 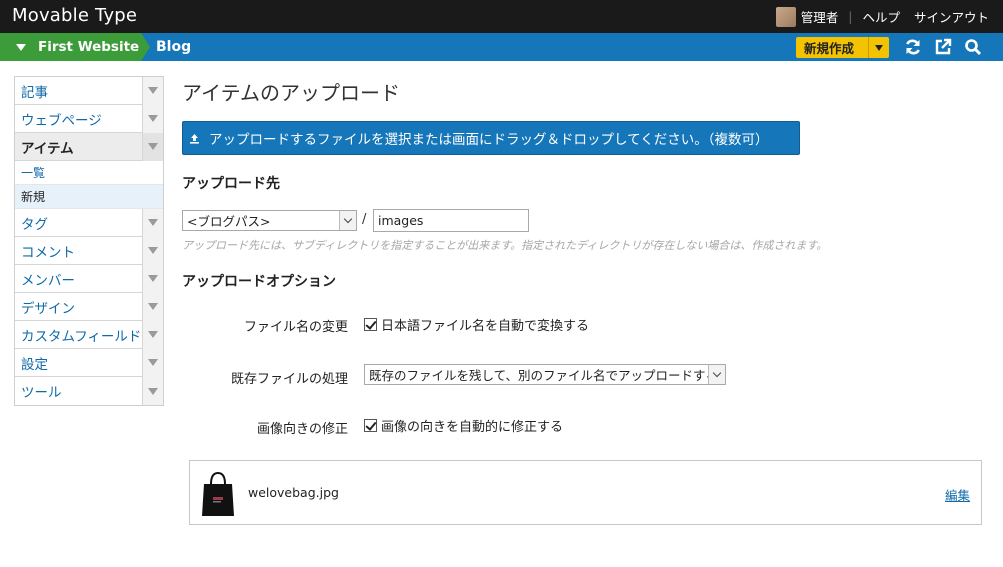 I want to click on sidebar-item-label: アイテム, so click(x=47, y=148).